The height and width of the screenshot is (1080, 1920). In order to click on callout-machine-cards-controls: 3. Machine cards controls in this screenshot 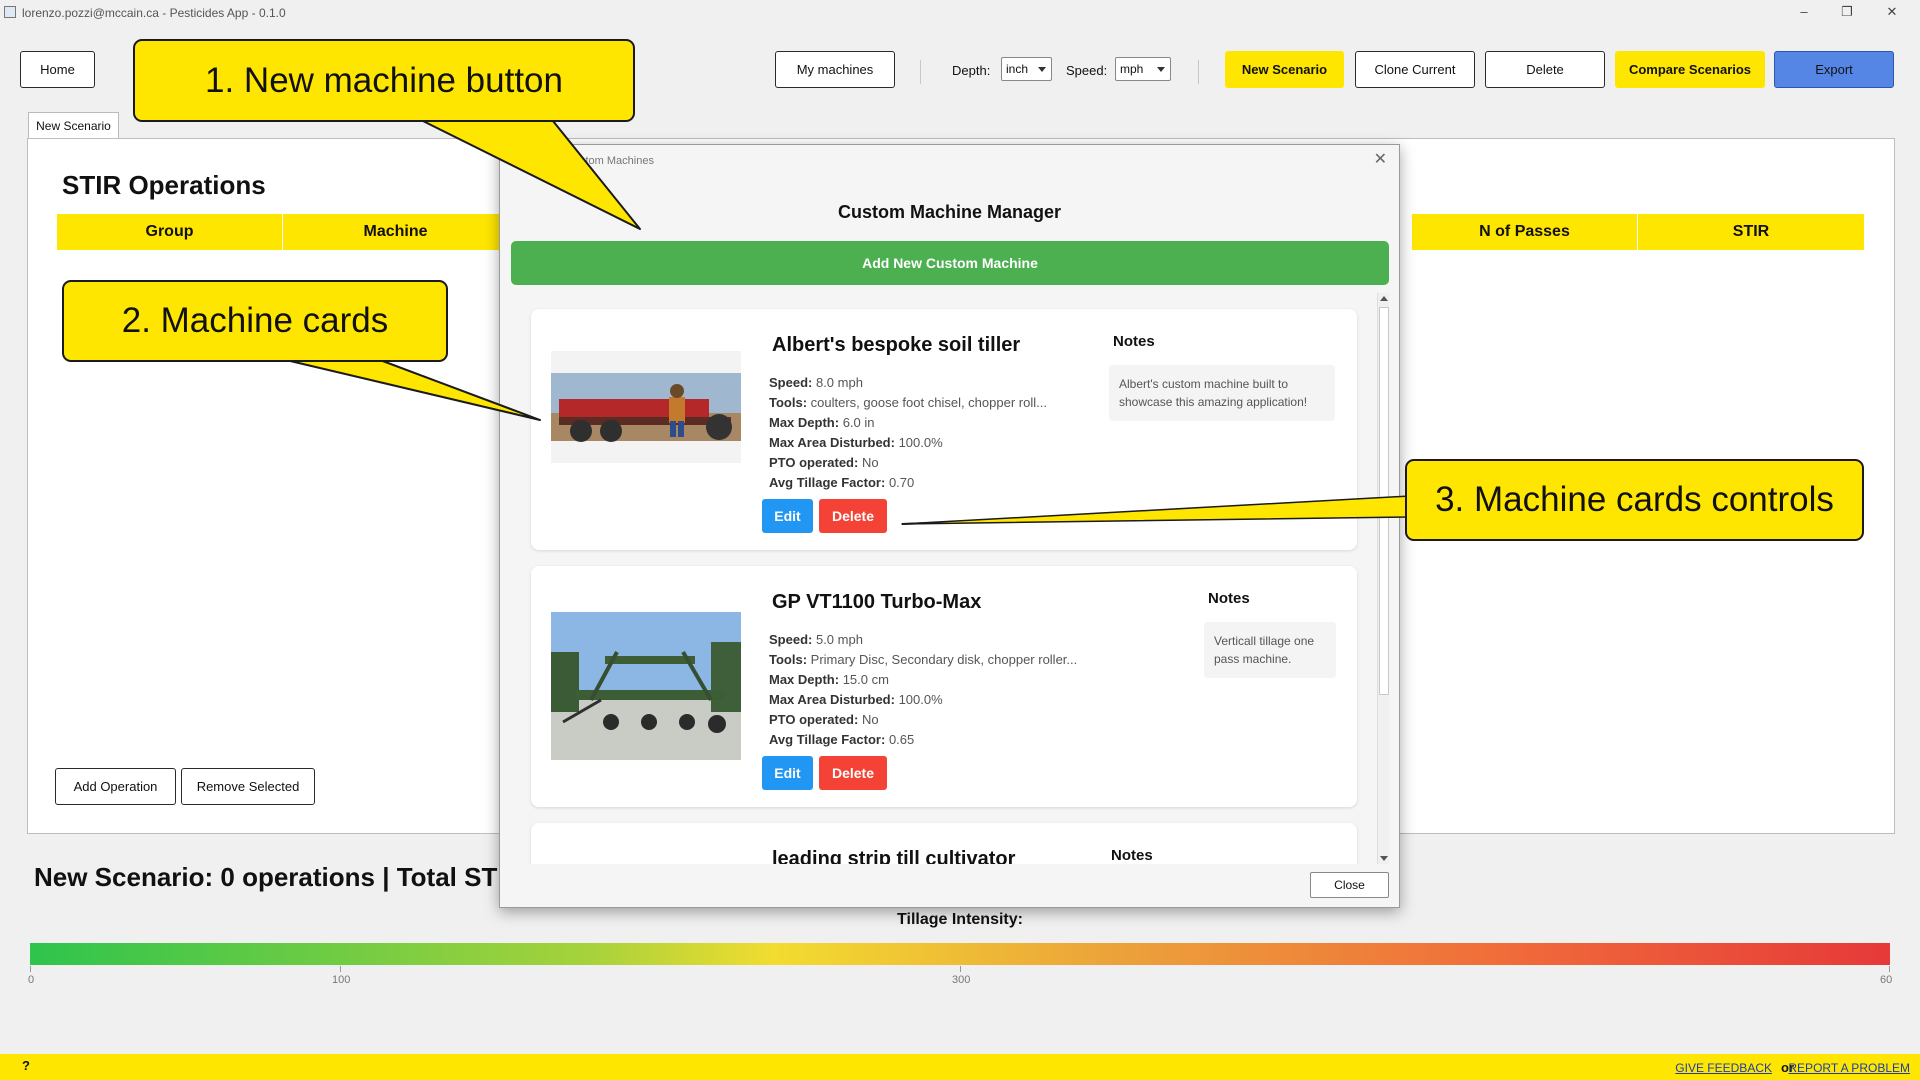, I will do `click(1634, 500)`.